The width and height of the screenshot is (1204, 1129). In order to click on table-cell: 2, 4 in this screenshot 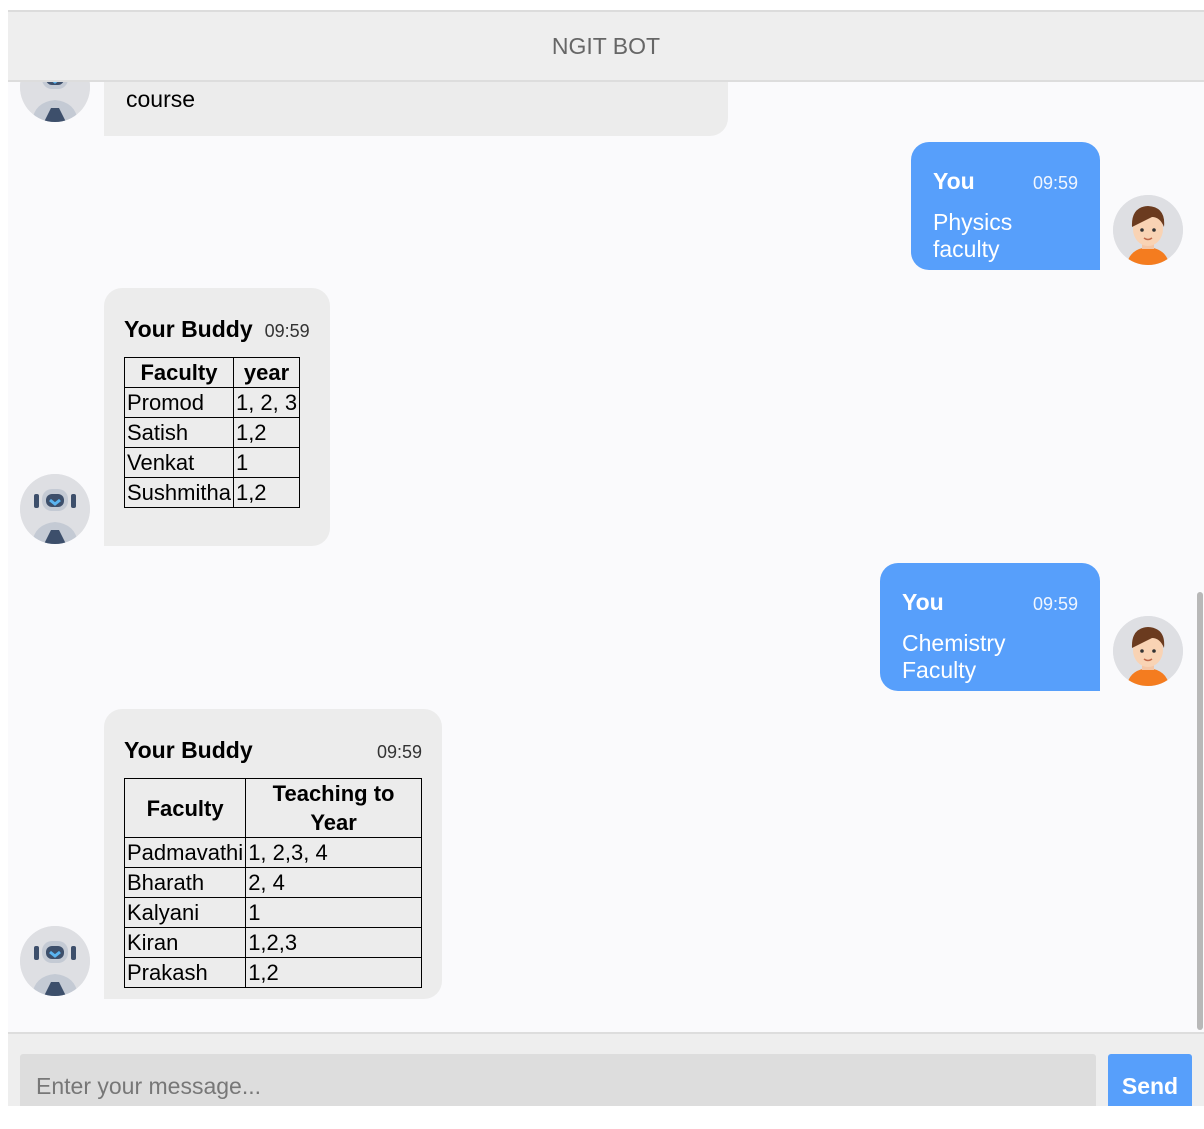, I will do `click(333, 882)`.